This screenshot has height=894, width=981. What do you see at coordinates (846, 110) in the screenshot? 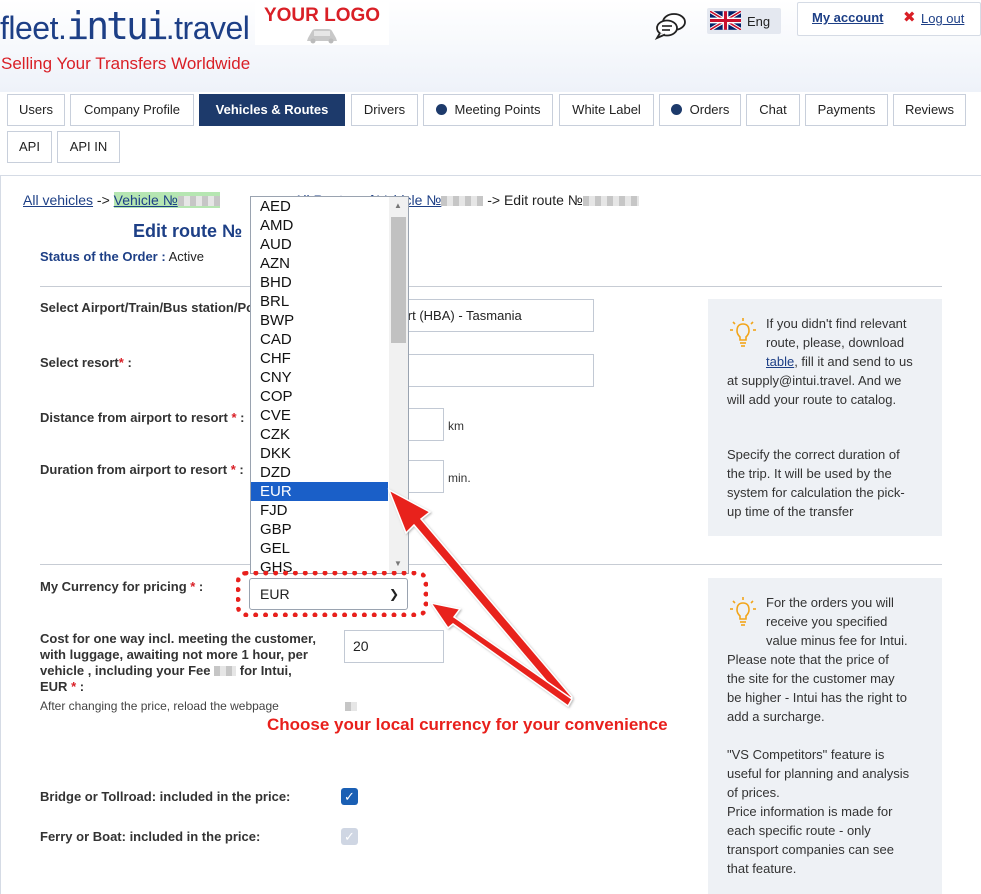
I see `tab-payments: Payments` at bounding box center [846, 110].